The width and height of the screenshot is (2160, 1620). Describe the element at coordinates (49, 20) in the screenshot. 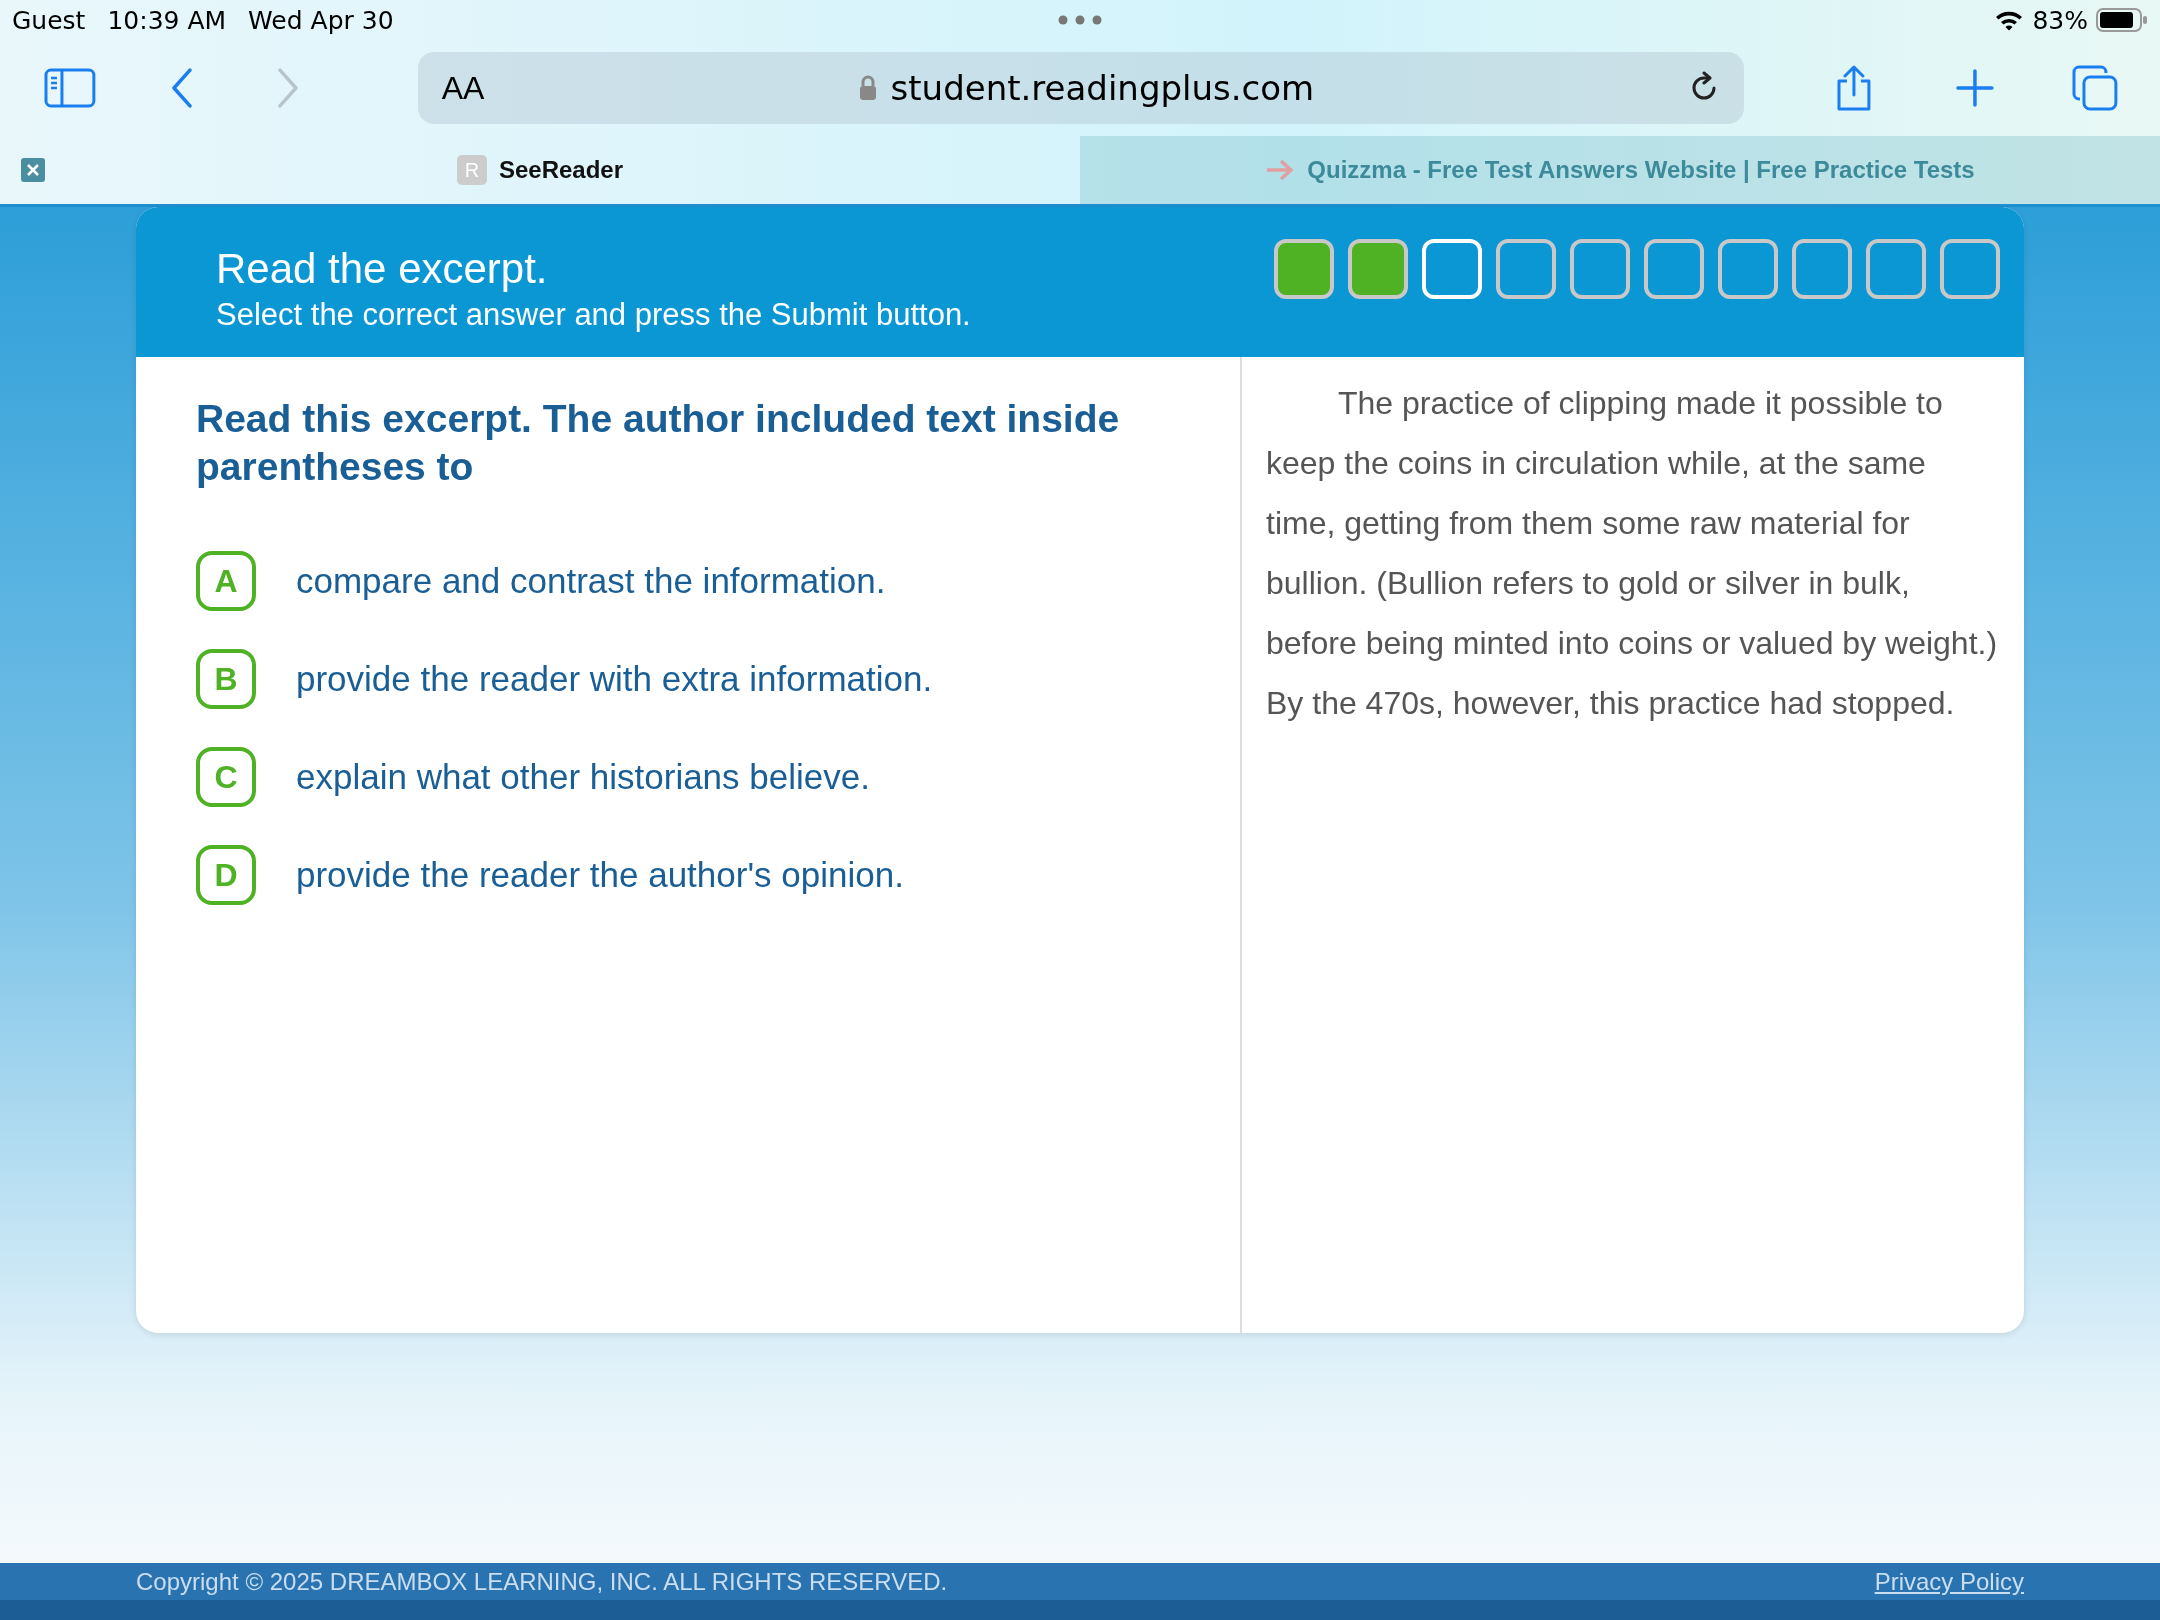

I see `user-label: Guest` at that location.